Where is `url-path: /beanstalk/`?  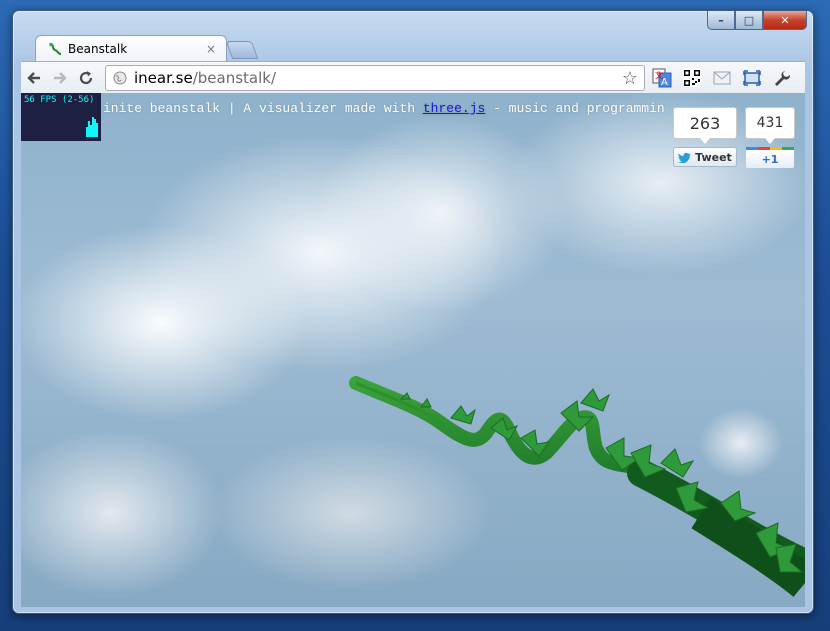
url-path: /beanstalk/ is located at coordinates (234, 78).